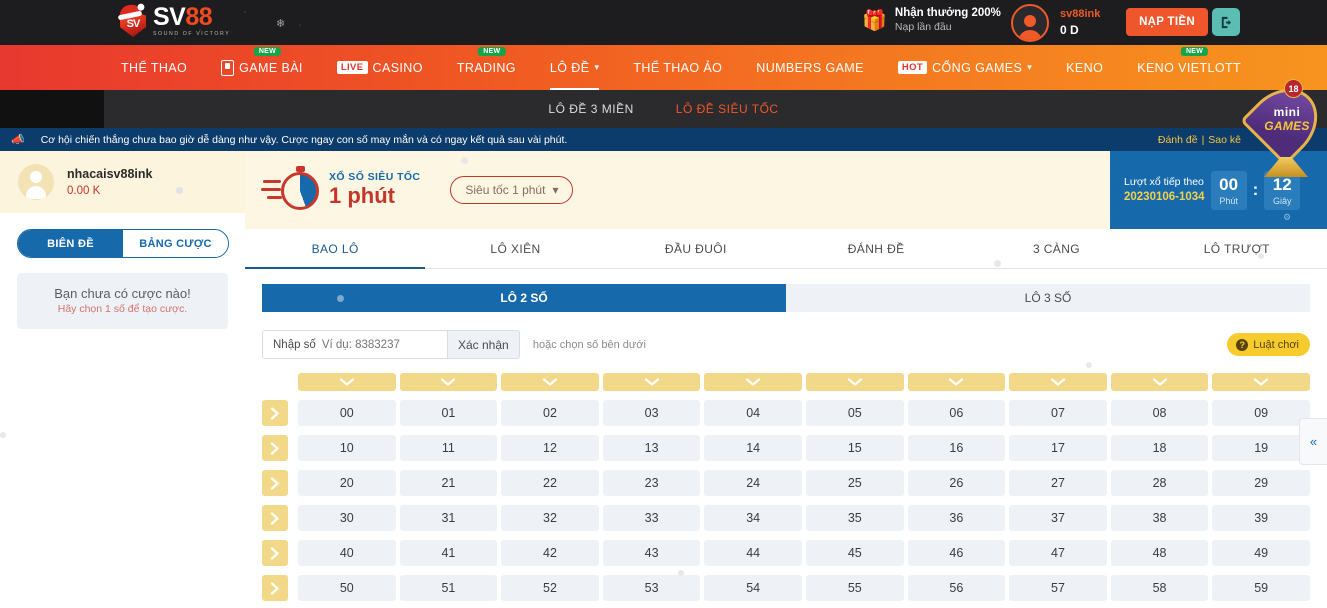 This screenshot has height=608, width=1327. I want to click on number-cell: 30, so click(347, 518).